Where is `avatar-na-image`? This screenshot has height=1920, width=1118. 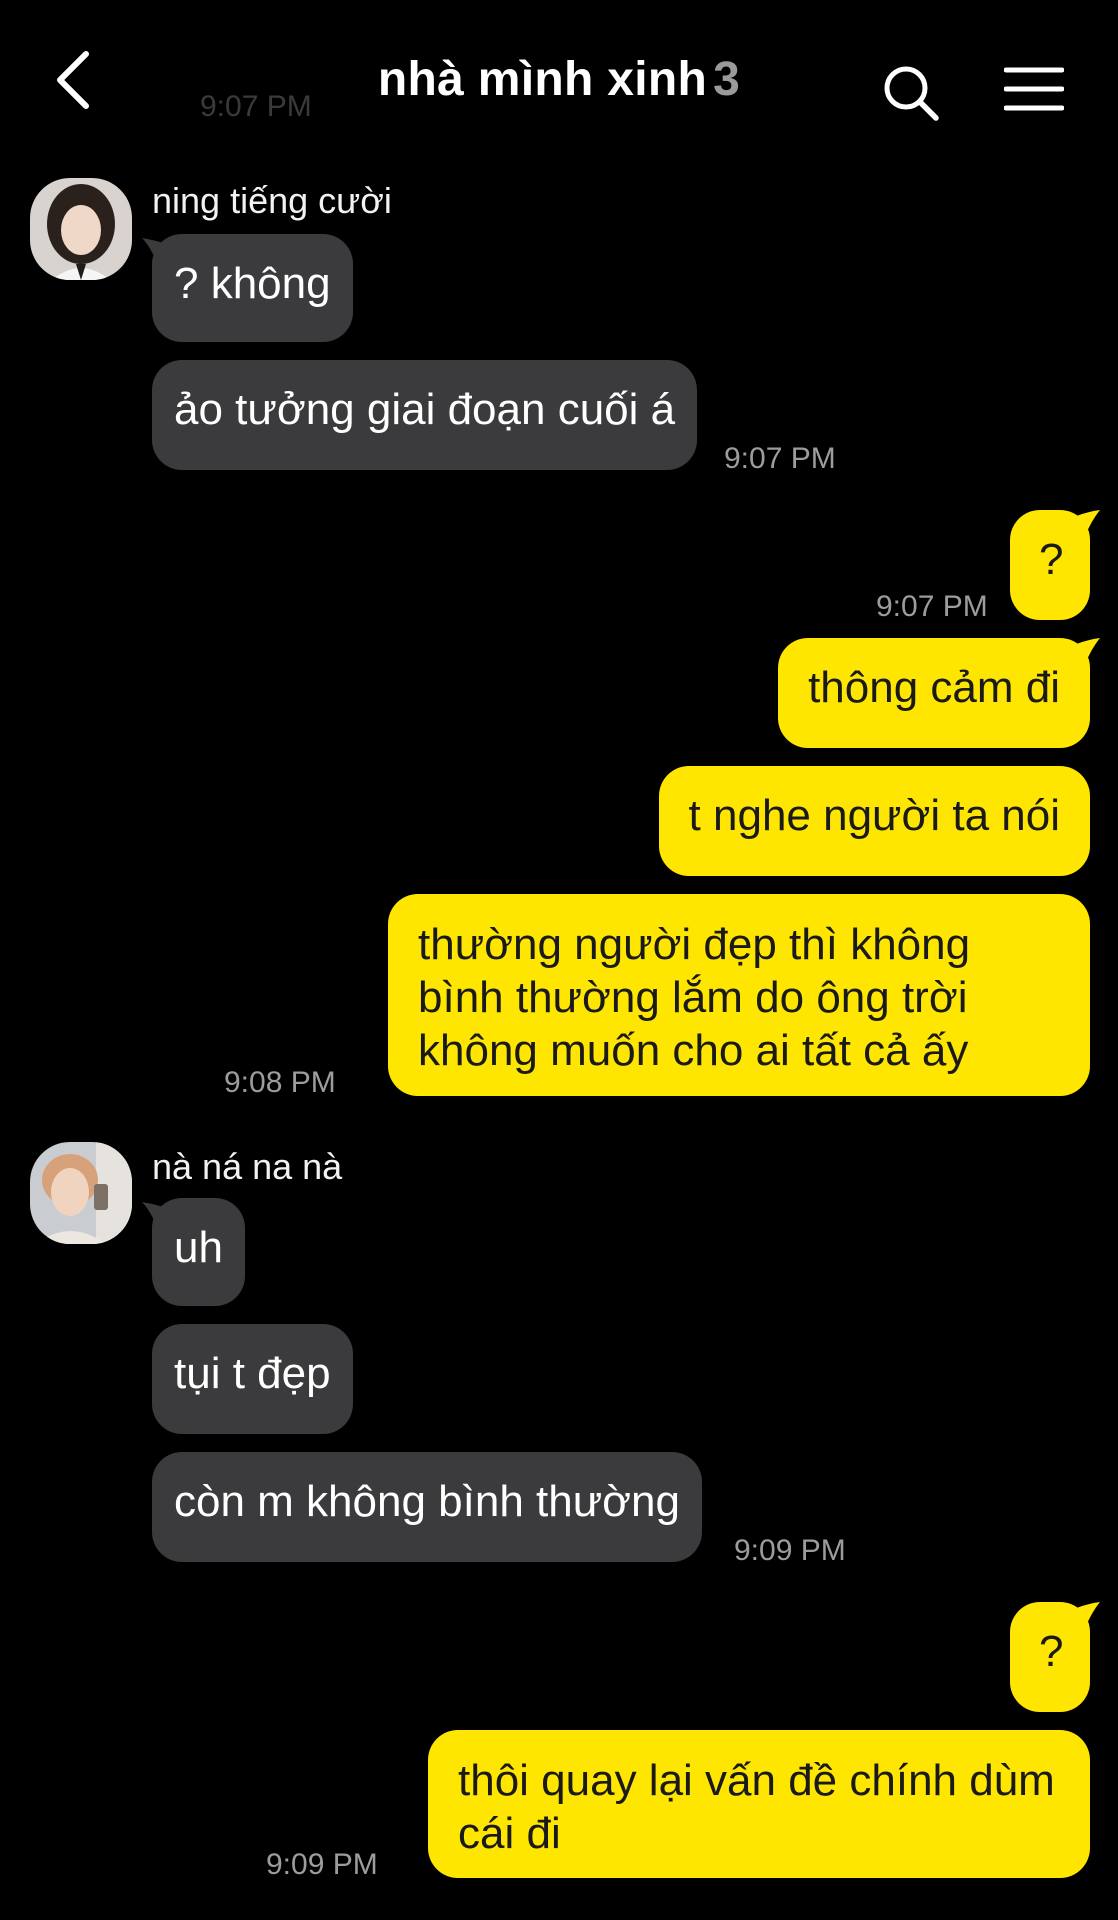 avatar-na-image is located at coordinates (81, 1193).